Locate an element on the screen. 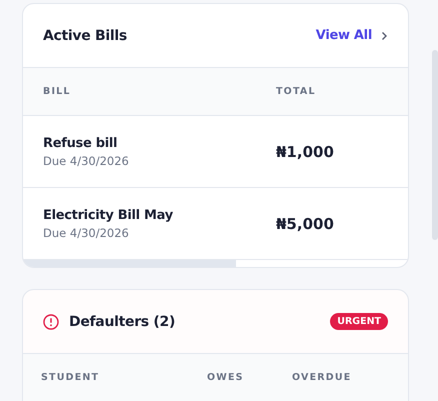 The width and height of the screenshot is (438, 401). column-header: TOTAL is located at coordinates (296, 91).